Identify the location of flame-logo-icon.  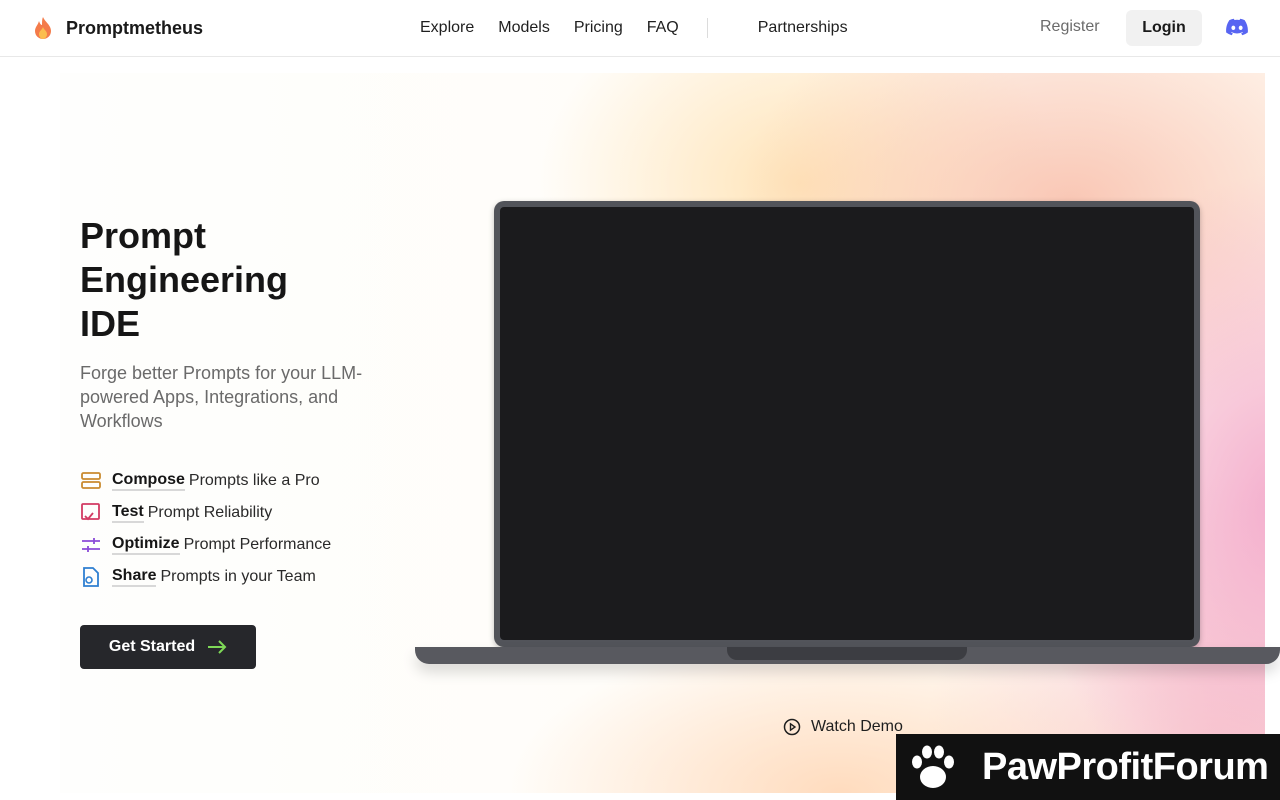
(43, 28).